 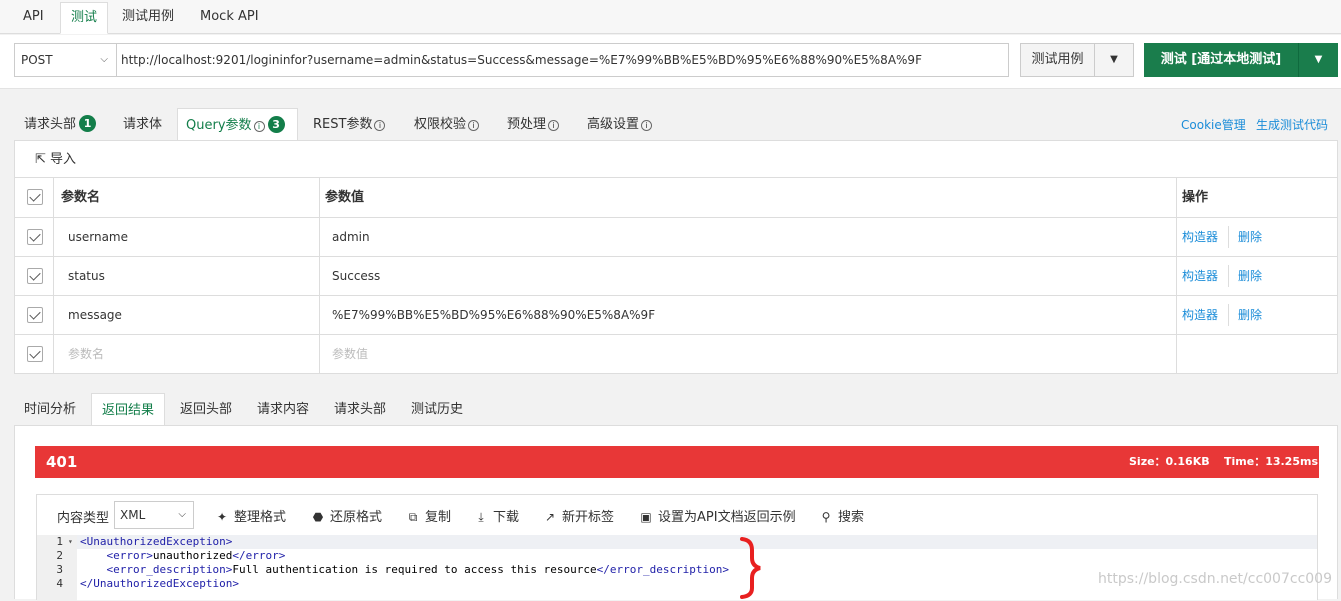 What do you see at coordinates (154, 515) in the screenshot?
I see `content-type-select: XML ⌵` at bounding box center [154, 515].